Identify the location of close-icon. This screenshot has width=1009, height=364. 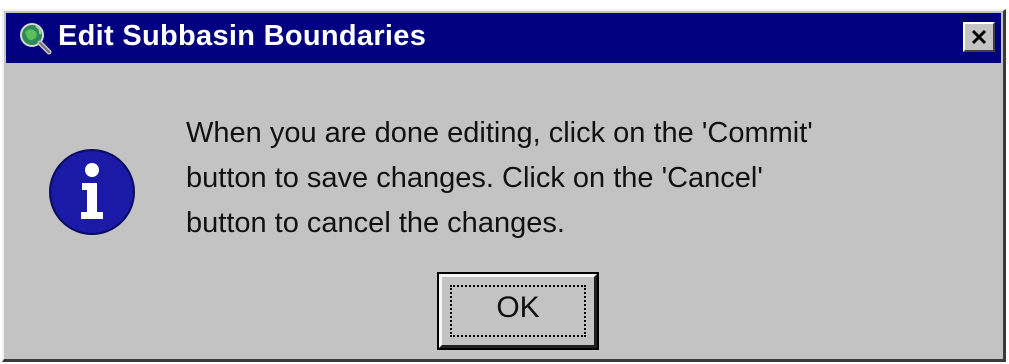
(979, 37).